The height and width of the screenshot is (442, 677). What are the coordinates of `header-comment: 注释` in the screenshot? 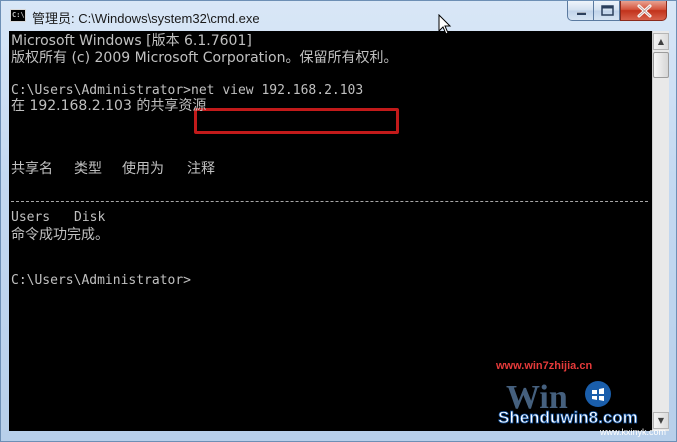 It's located at (201, 169).